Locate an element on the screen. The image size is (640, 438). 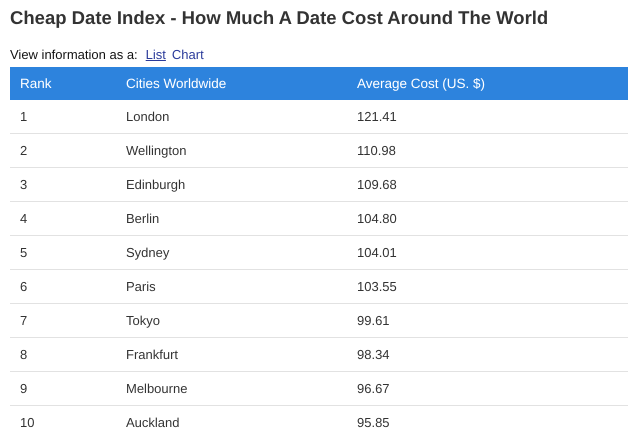
table-cell: Edinburgh is located at coordinates (231, 185).